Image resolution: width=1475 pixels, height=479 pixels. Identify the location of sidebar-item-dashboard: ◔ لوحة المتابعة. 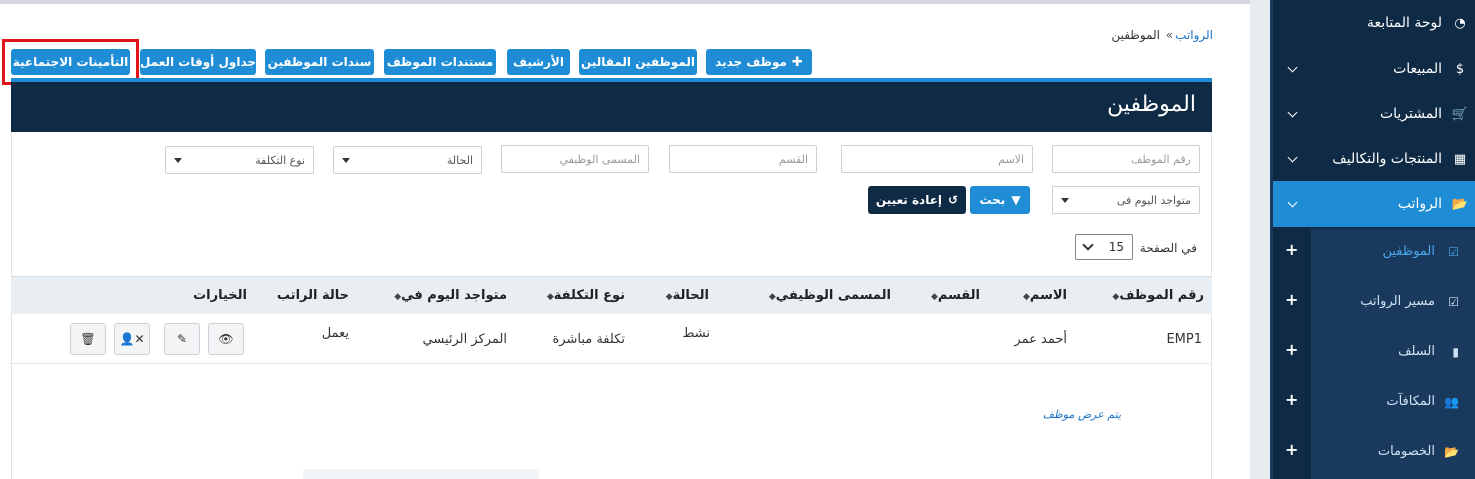
(1374, 23).